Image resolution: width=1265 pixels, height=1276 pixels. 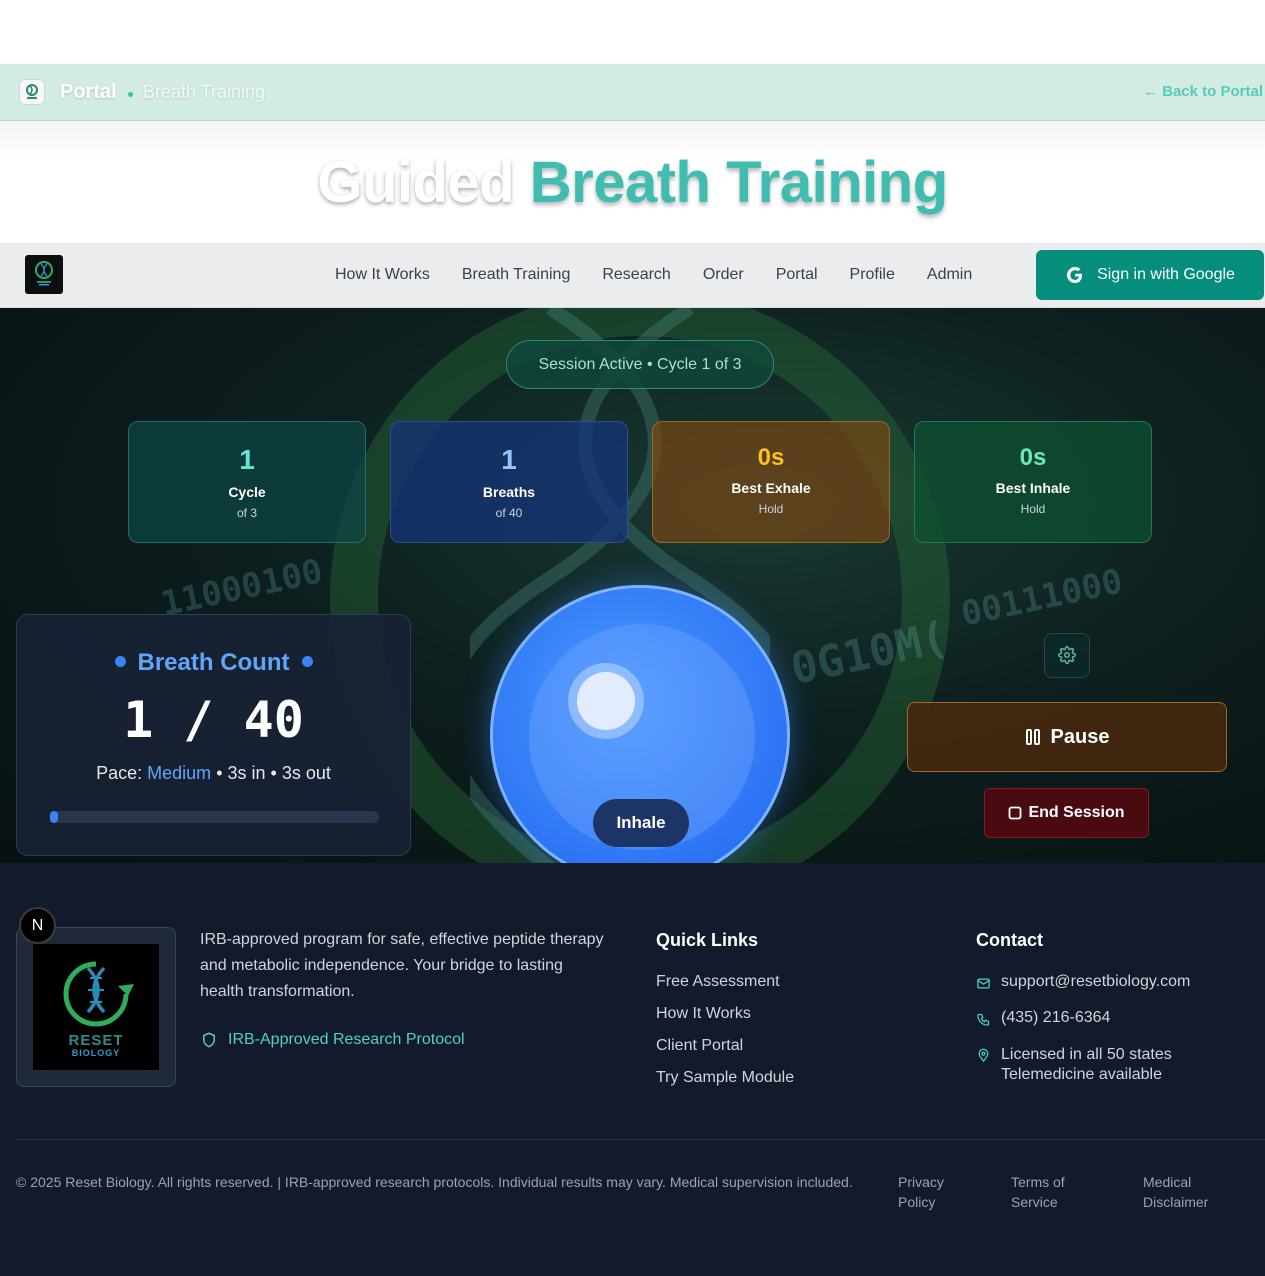 I want to click on stat-card-best-inhale: 0s Best Inhale Hold, so click(x=1033, y=482).